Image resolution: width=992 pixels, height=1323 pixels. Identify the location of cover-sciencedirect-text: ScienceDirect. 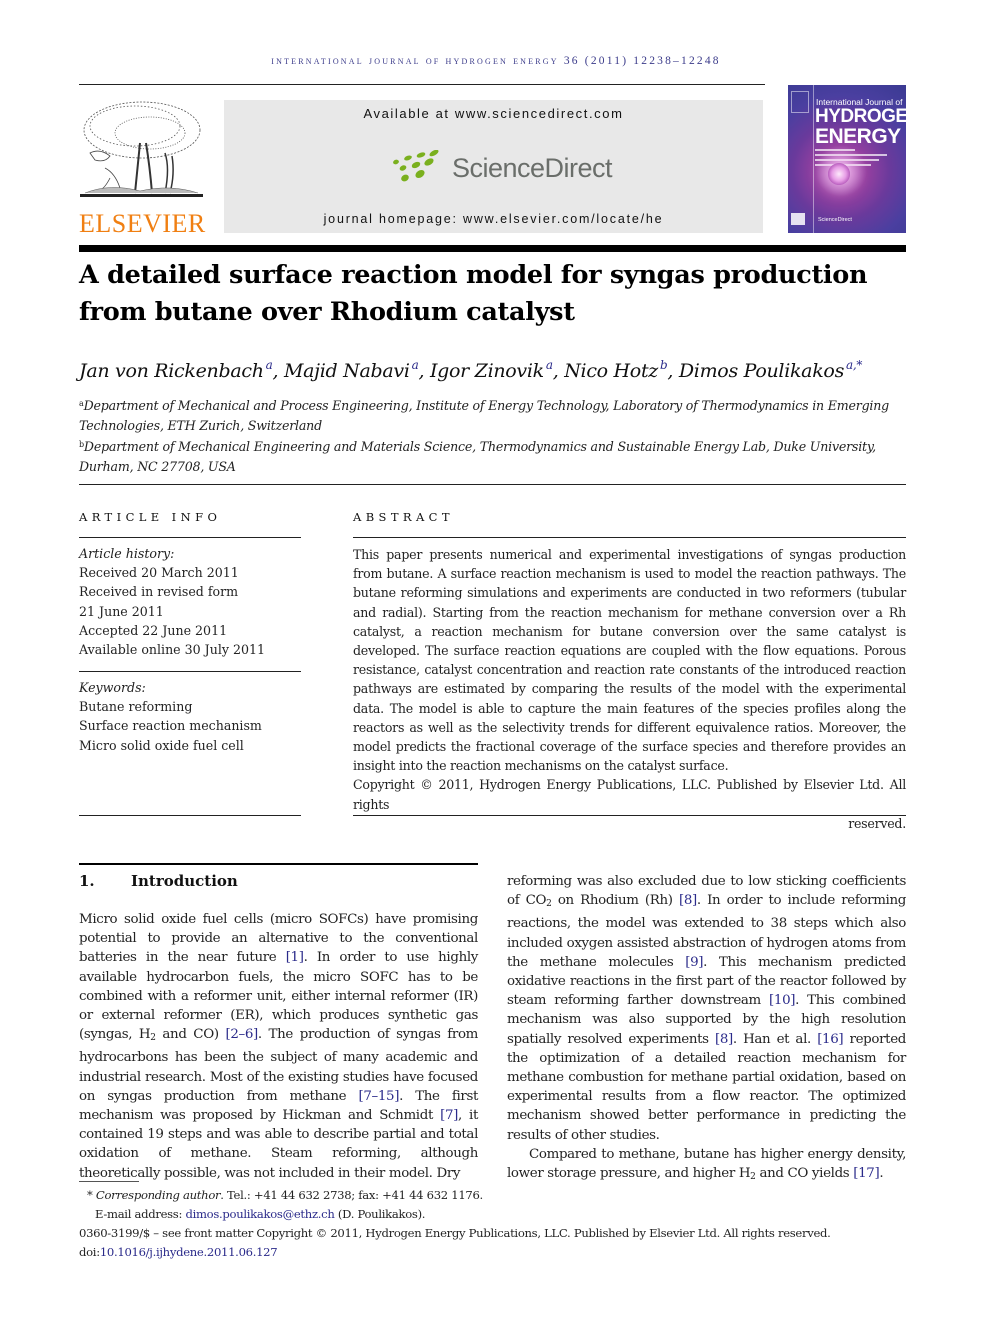
(835, 220).